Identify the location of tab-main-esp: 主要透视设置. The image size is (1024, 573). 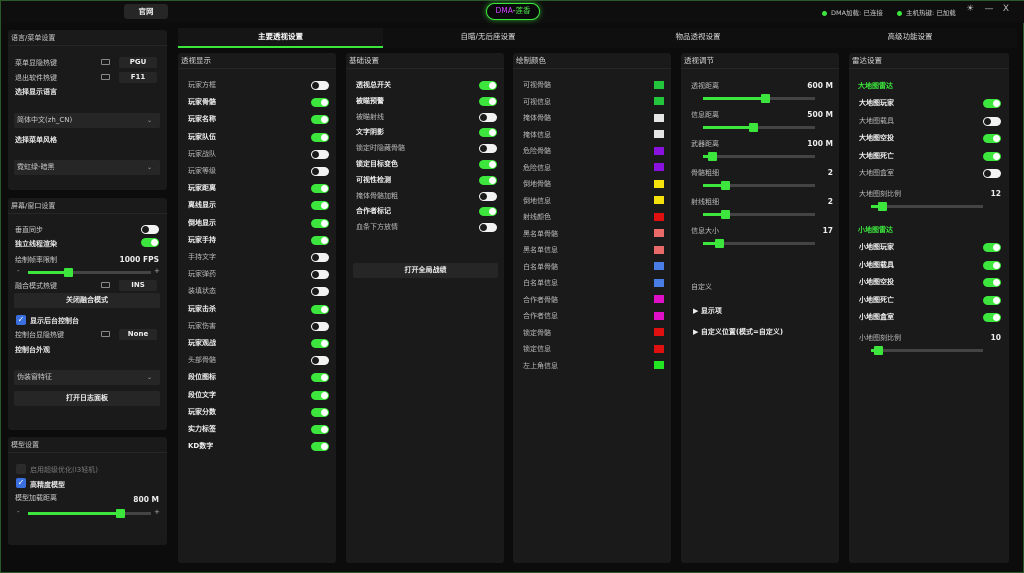
(280, 38).